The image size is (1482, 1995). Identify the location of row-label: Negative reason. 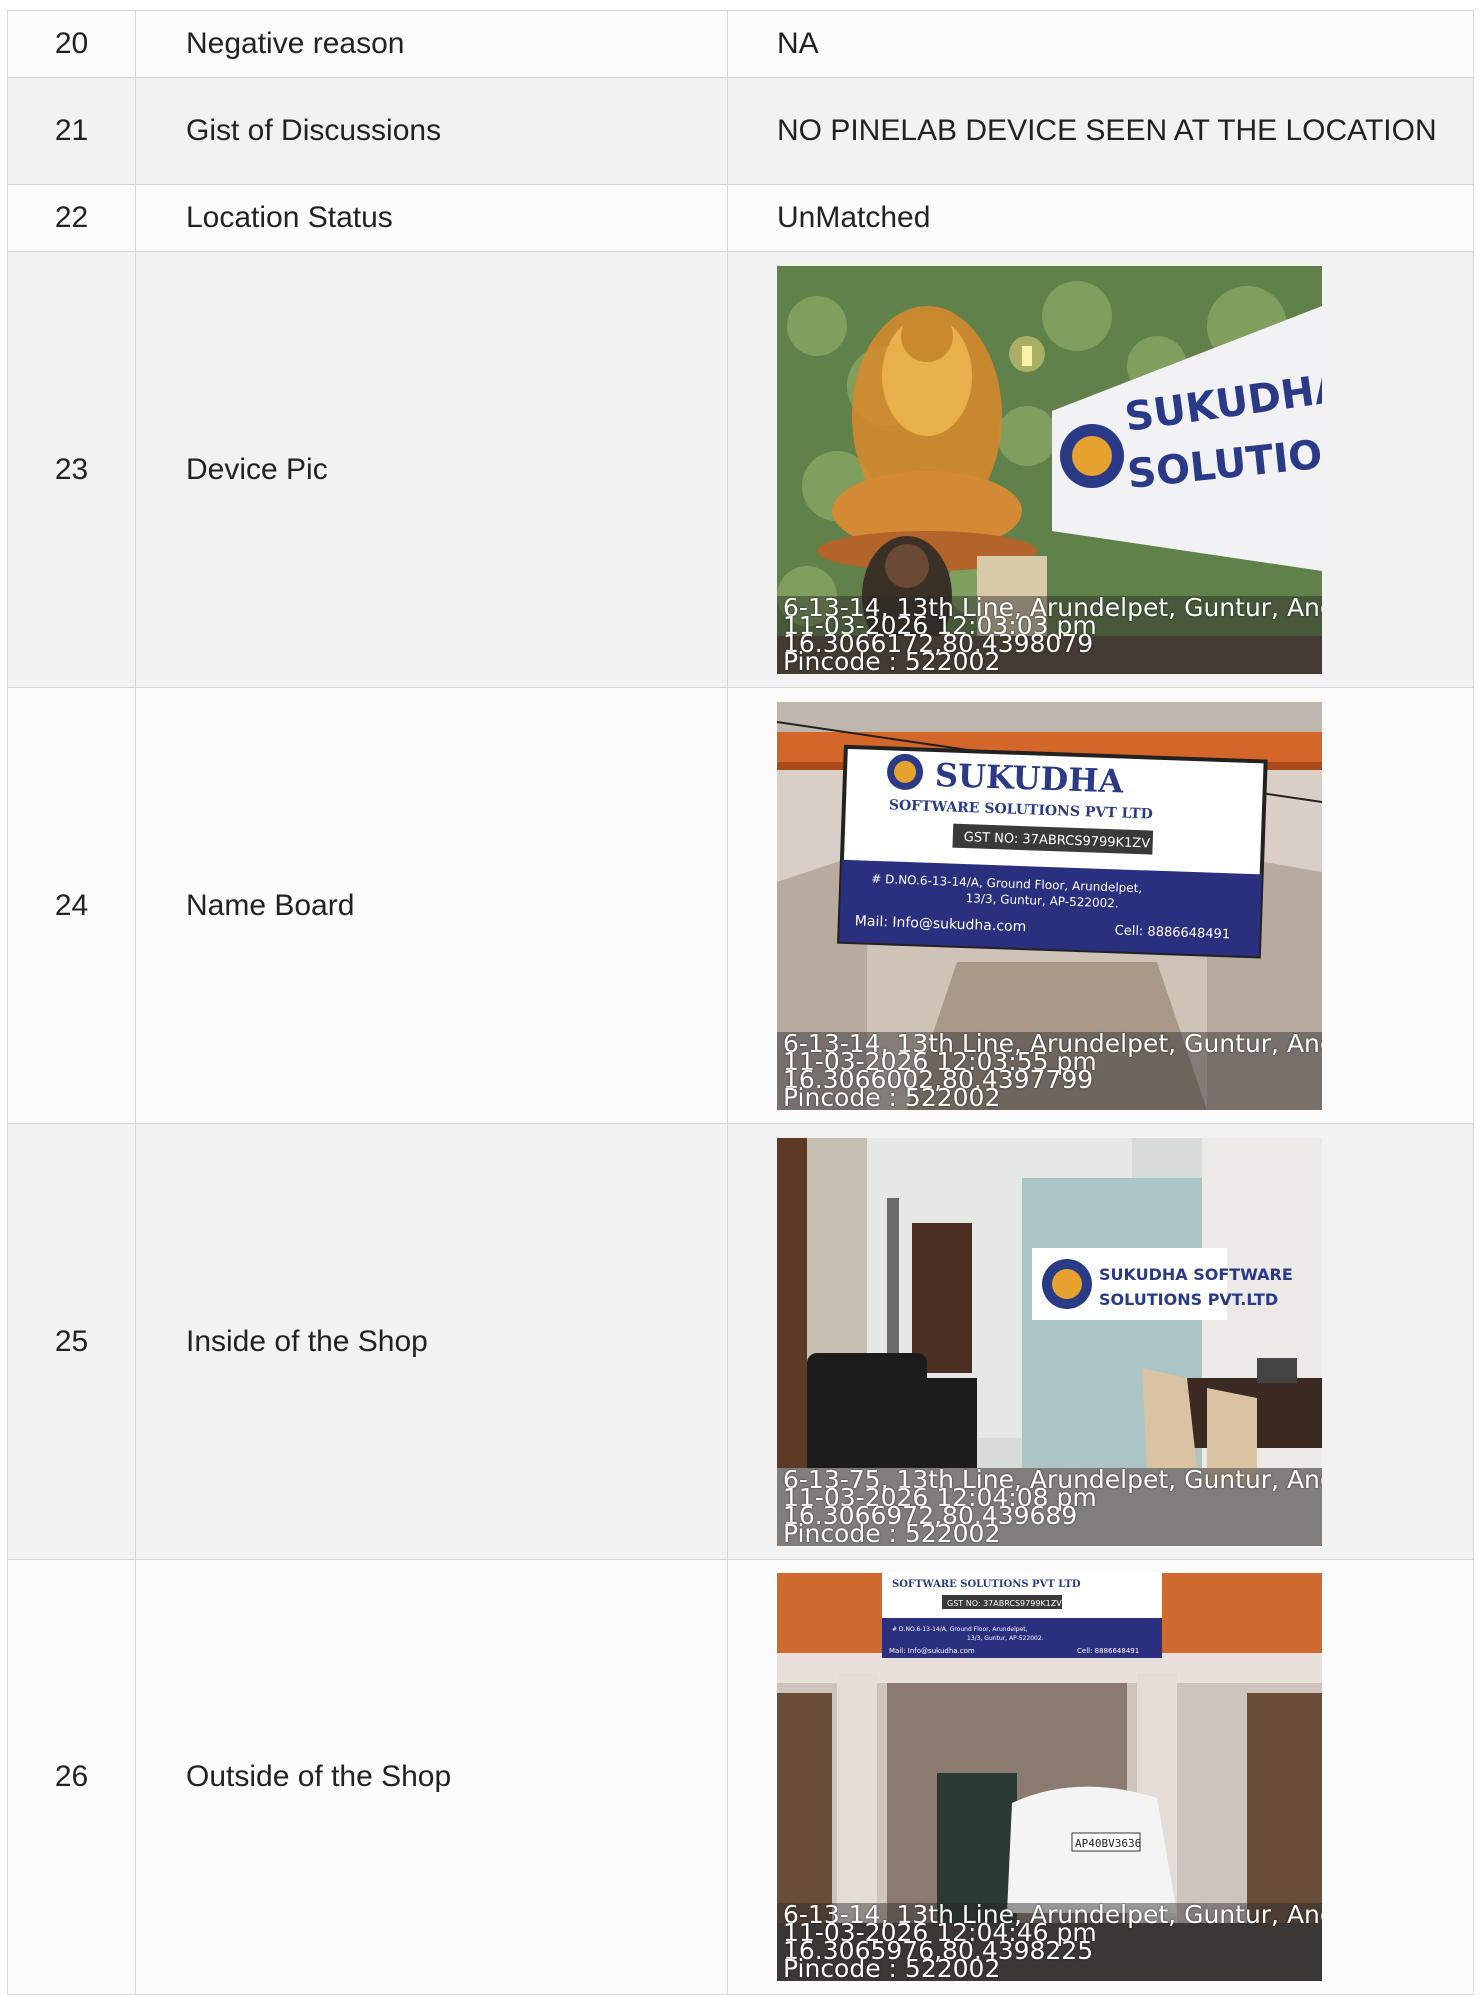
(432, 44).